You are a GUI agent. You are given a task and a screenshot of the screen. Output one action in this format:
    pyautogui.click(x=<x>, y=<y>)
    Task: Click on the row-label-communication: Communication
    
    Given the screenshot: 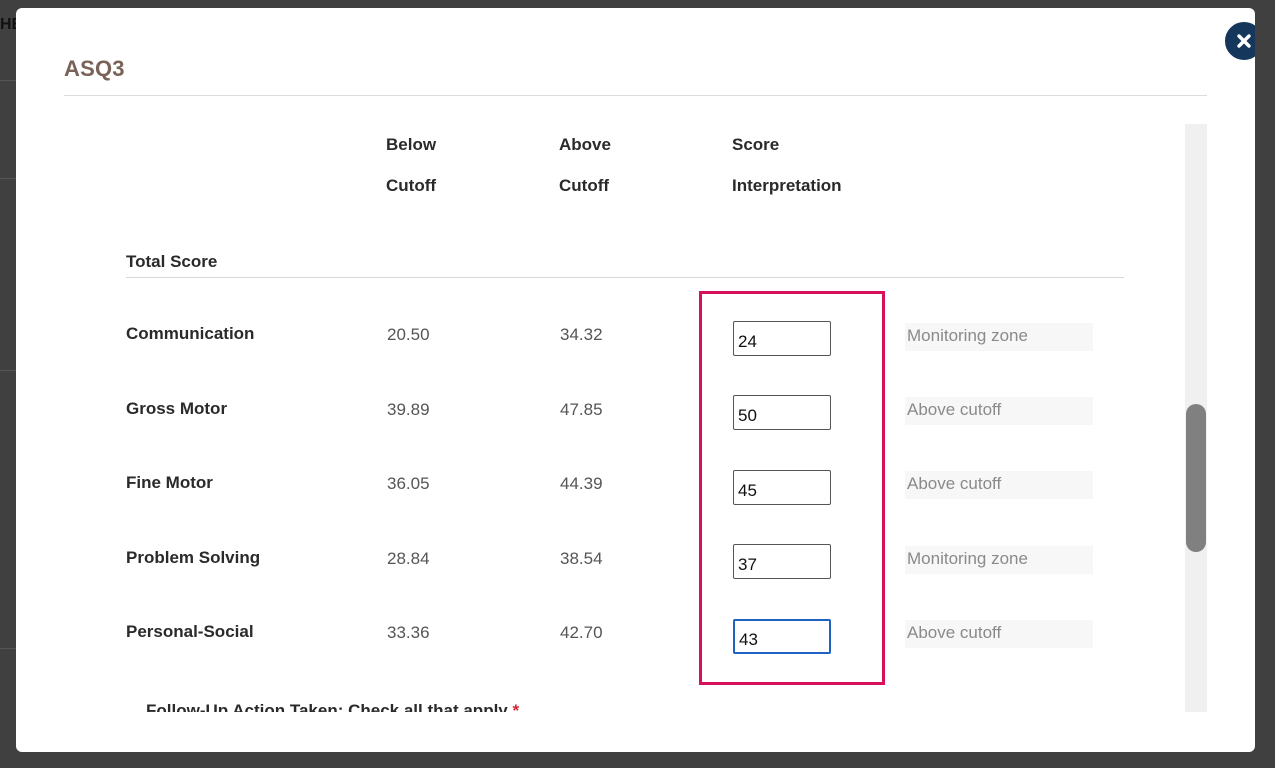 What is the action you would take?
    pyautogui.click(x=190, y=333)
    